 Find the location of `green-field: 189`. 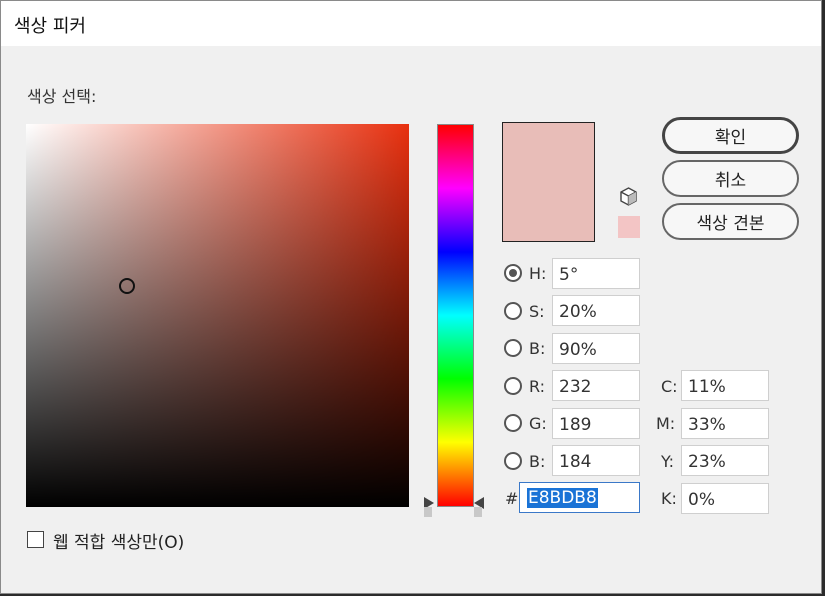

green-field: 189 is located at coordinates (596, 423).